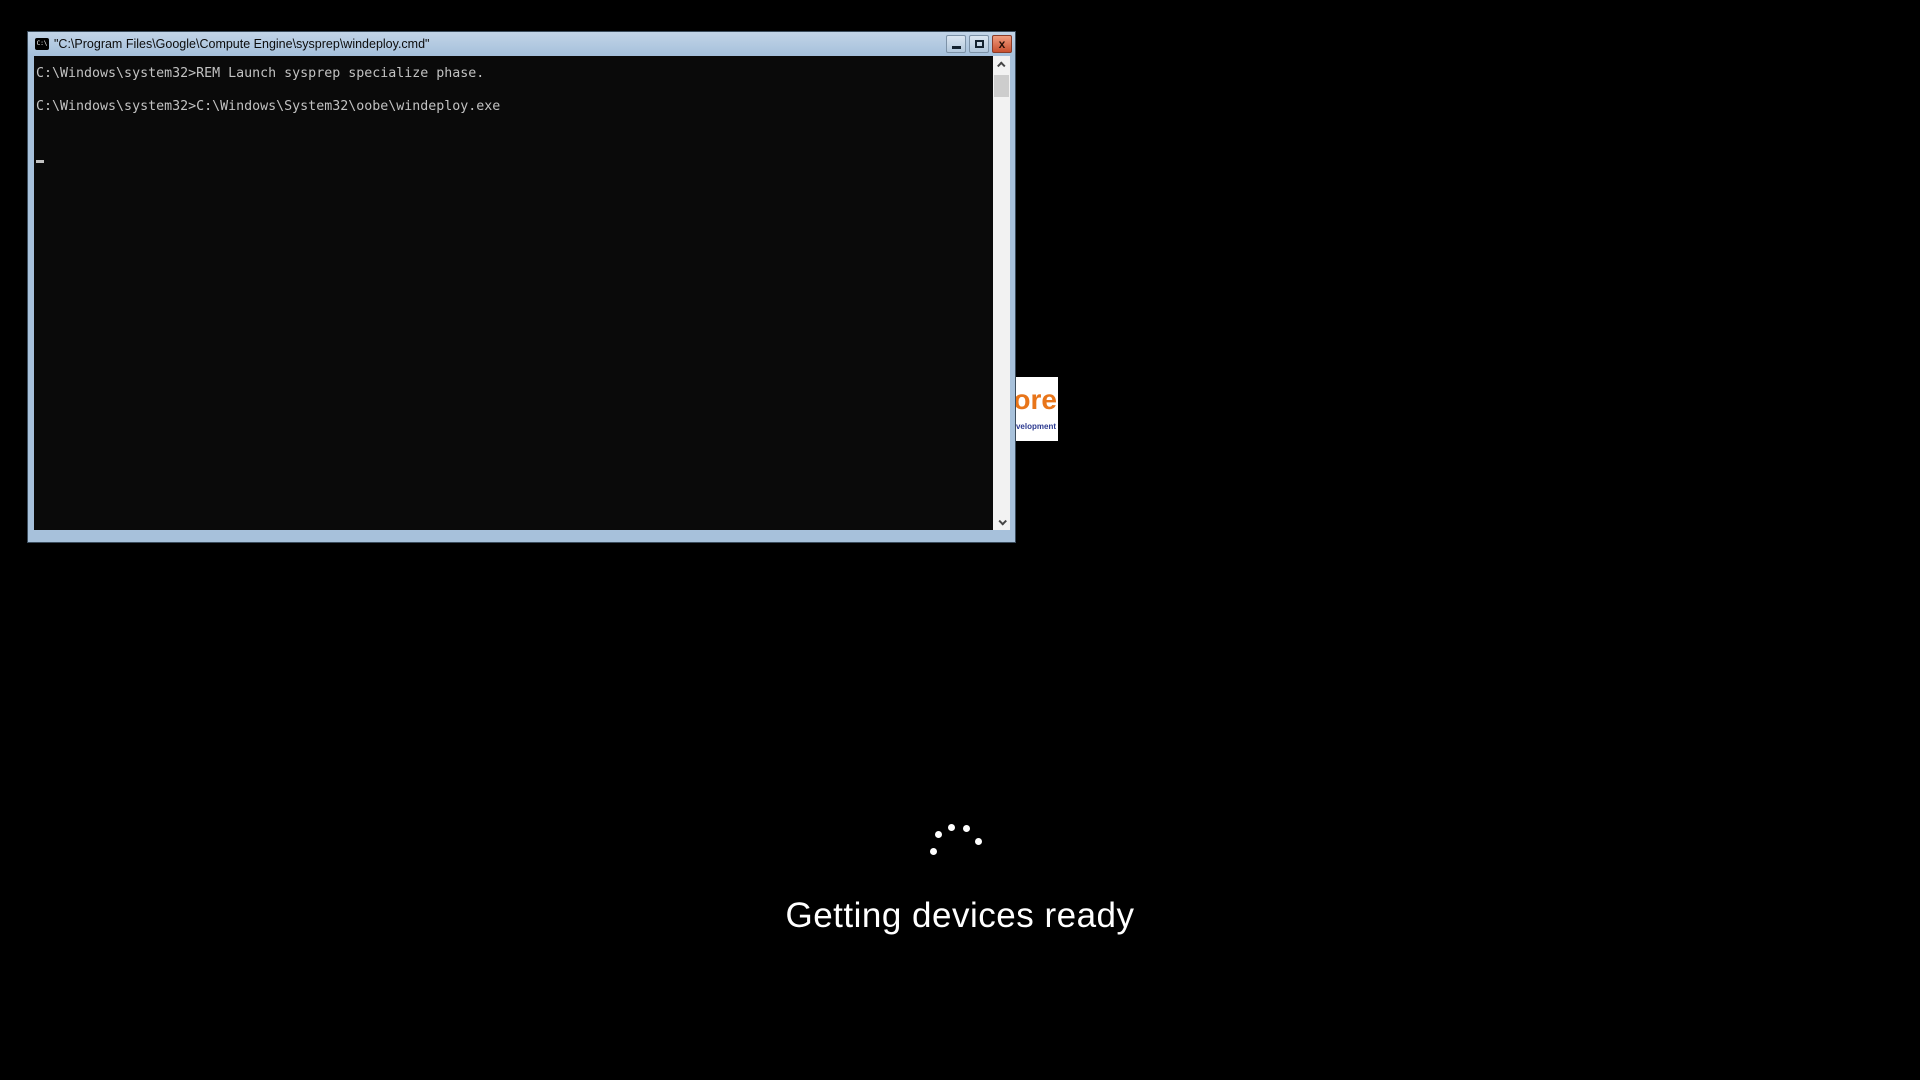 The width and height of the screenshot is (1920, 1080). I want to click on close-icon: x, so click(1002, 44).